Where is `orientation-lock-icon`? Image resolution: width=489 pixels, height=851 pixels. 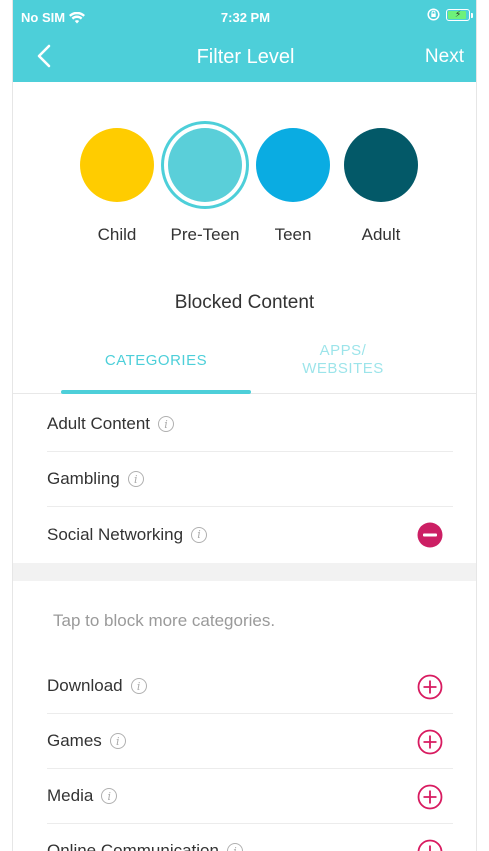 orientation-lock-icon is located at coordinates (433, 14).